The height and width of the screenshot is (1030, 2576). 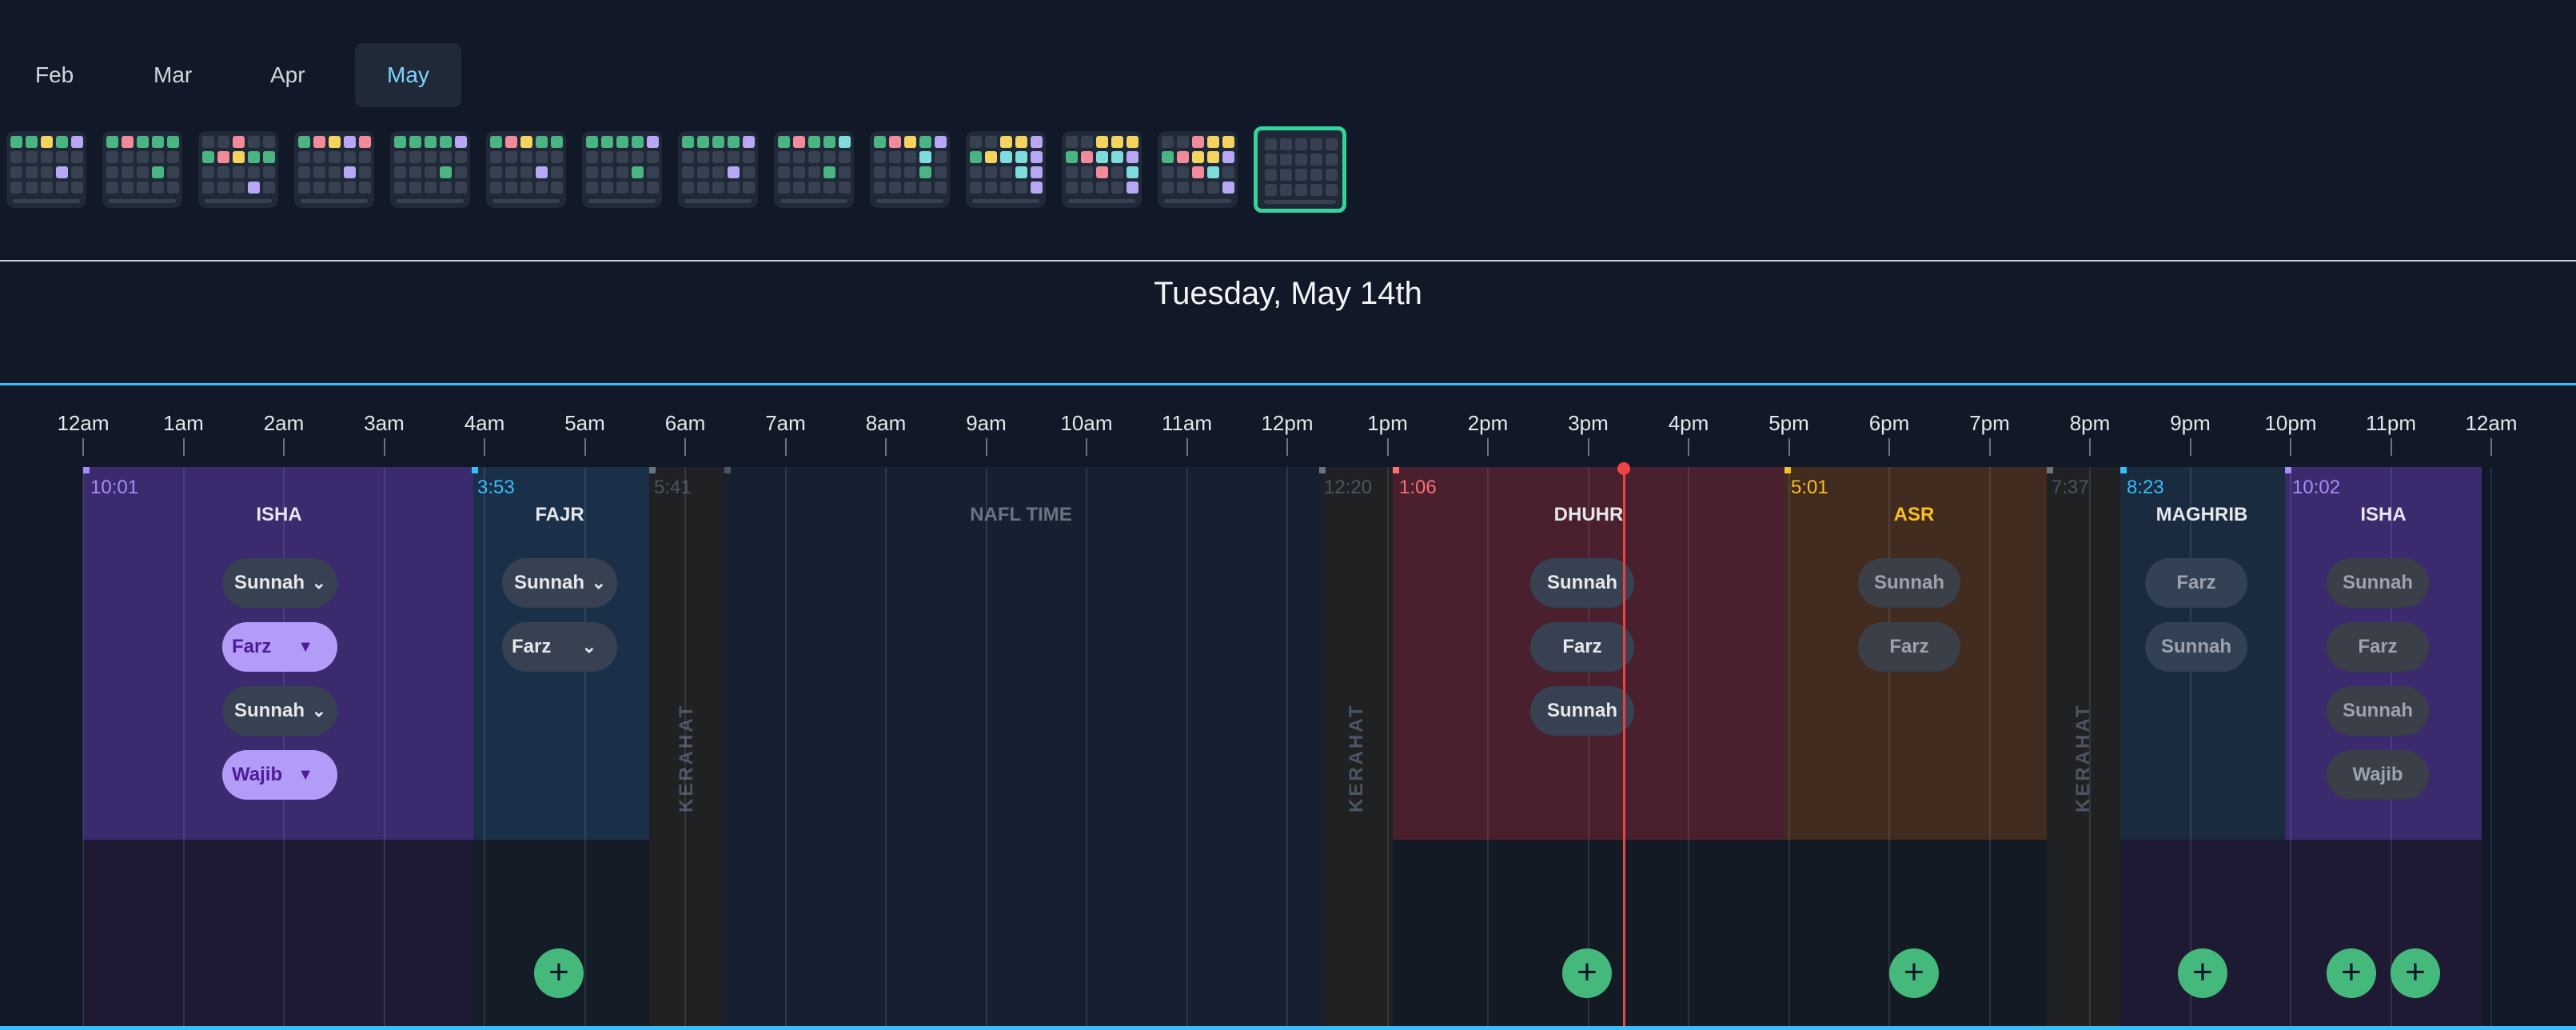 I want to click on fajr-add-button: +, so click(x=559, y=973).